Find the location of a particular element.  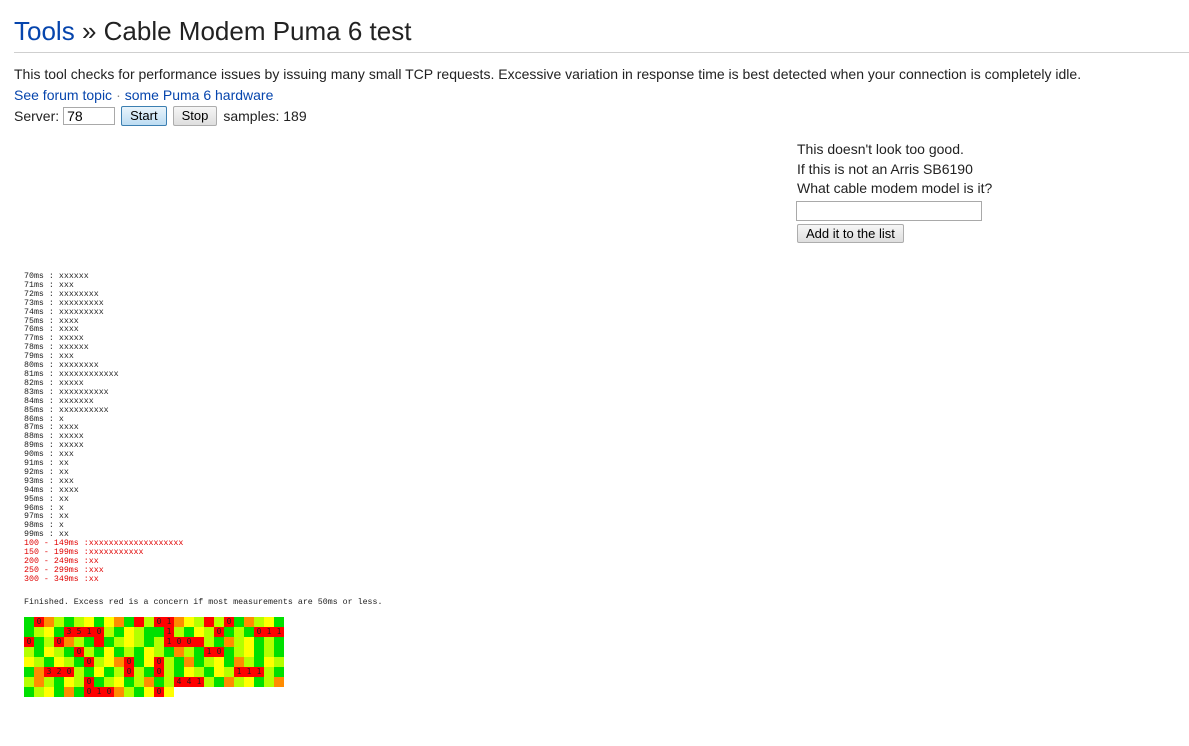

histogram-row-label: 250 - 299ms : is located at coordinates (56, 570).